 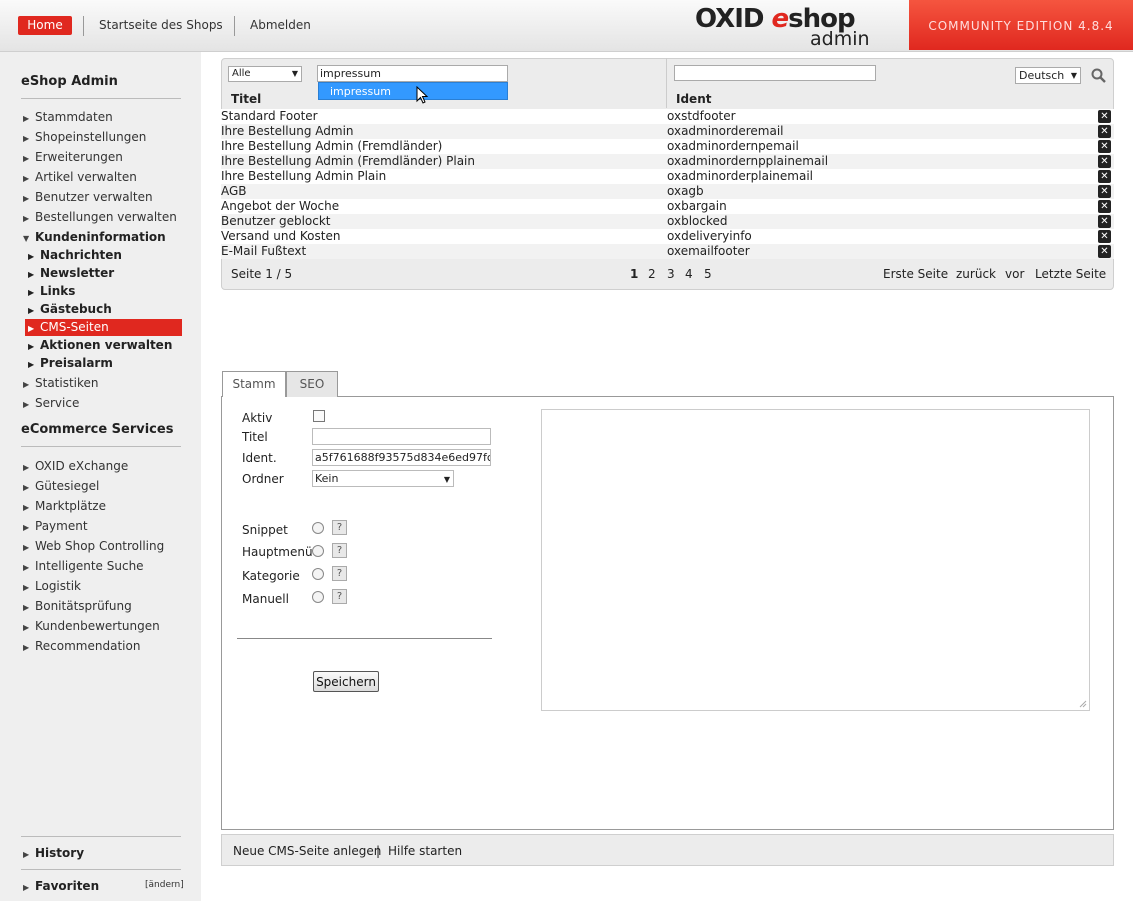 What do you see at coordinates (1083, 704) in the screenshot?
I see `resize-grip-icon` at bounding box center [1083, 704].